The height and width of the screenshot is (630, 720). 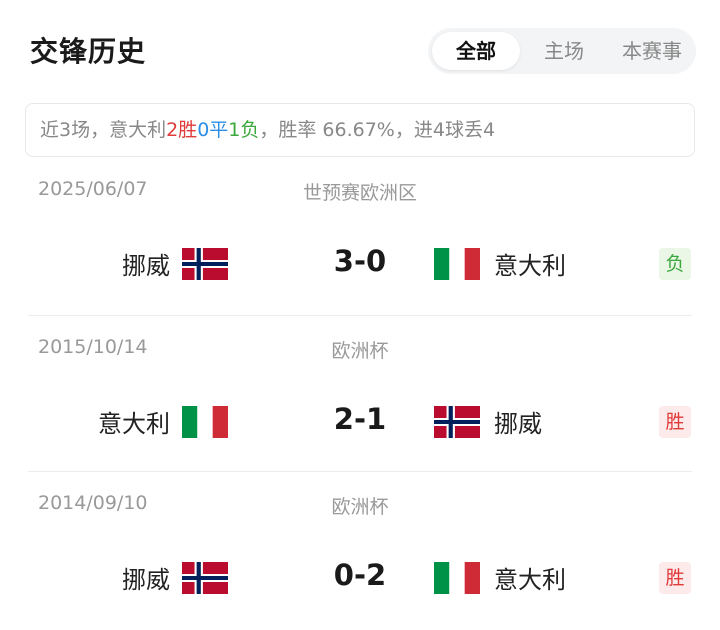 I want to click on match-date: 2025/06/07, so click(x=93, y=189).